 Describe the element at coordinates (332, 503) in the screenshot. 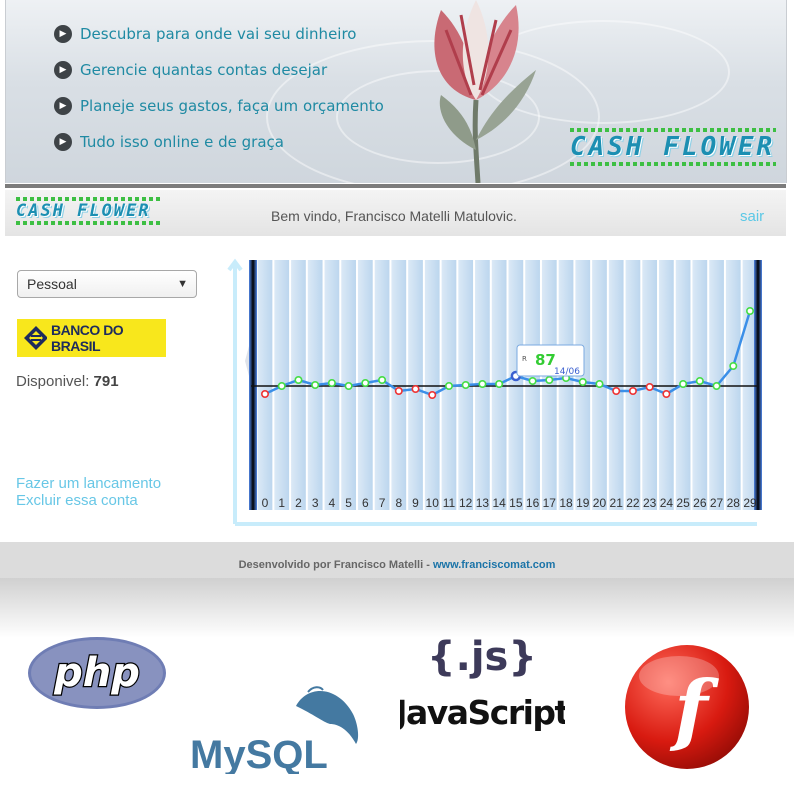

I see `x-tick-label: 4` at that location.